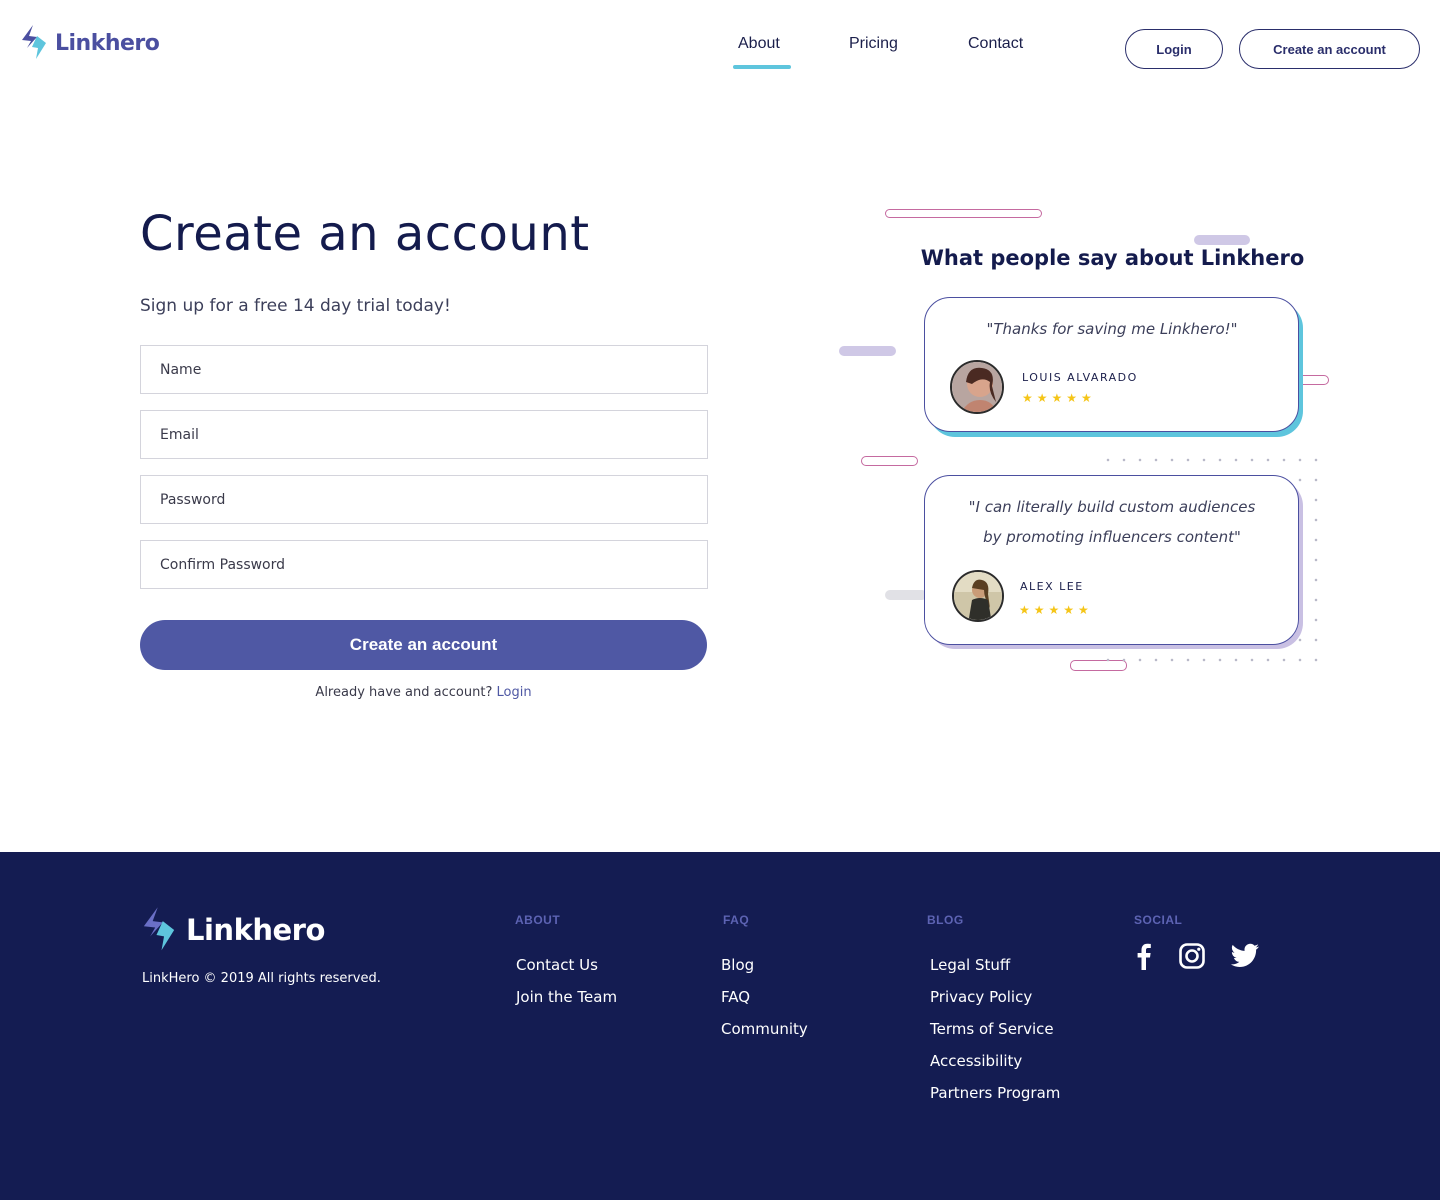 This screenshot has height=1200, width=1440. I want to click on footer-link-join-the-team: Join the Team, so click(566, 997).